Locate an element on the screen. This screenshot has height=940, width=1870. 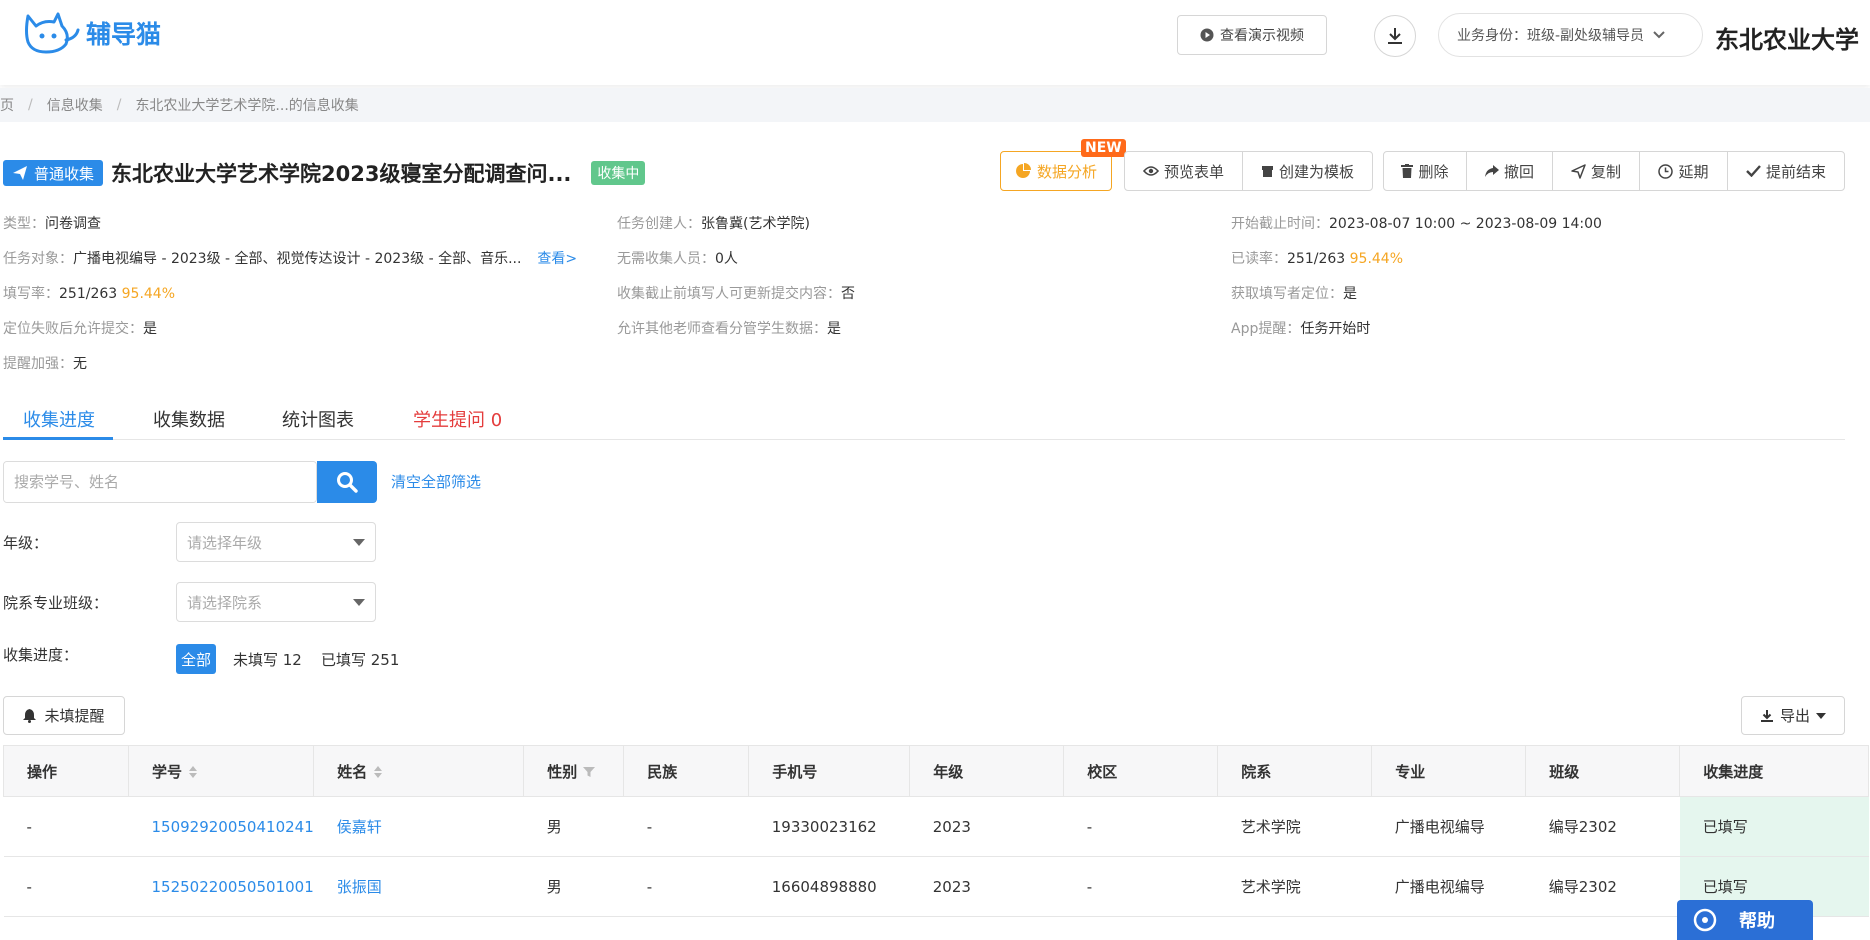
withdraw-button: 撤回 is located at coordinates (1509, 171).